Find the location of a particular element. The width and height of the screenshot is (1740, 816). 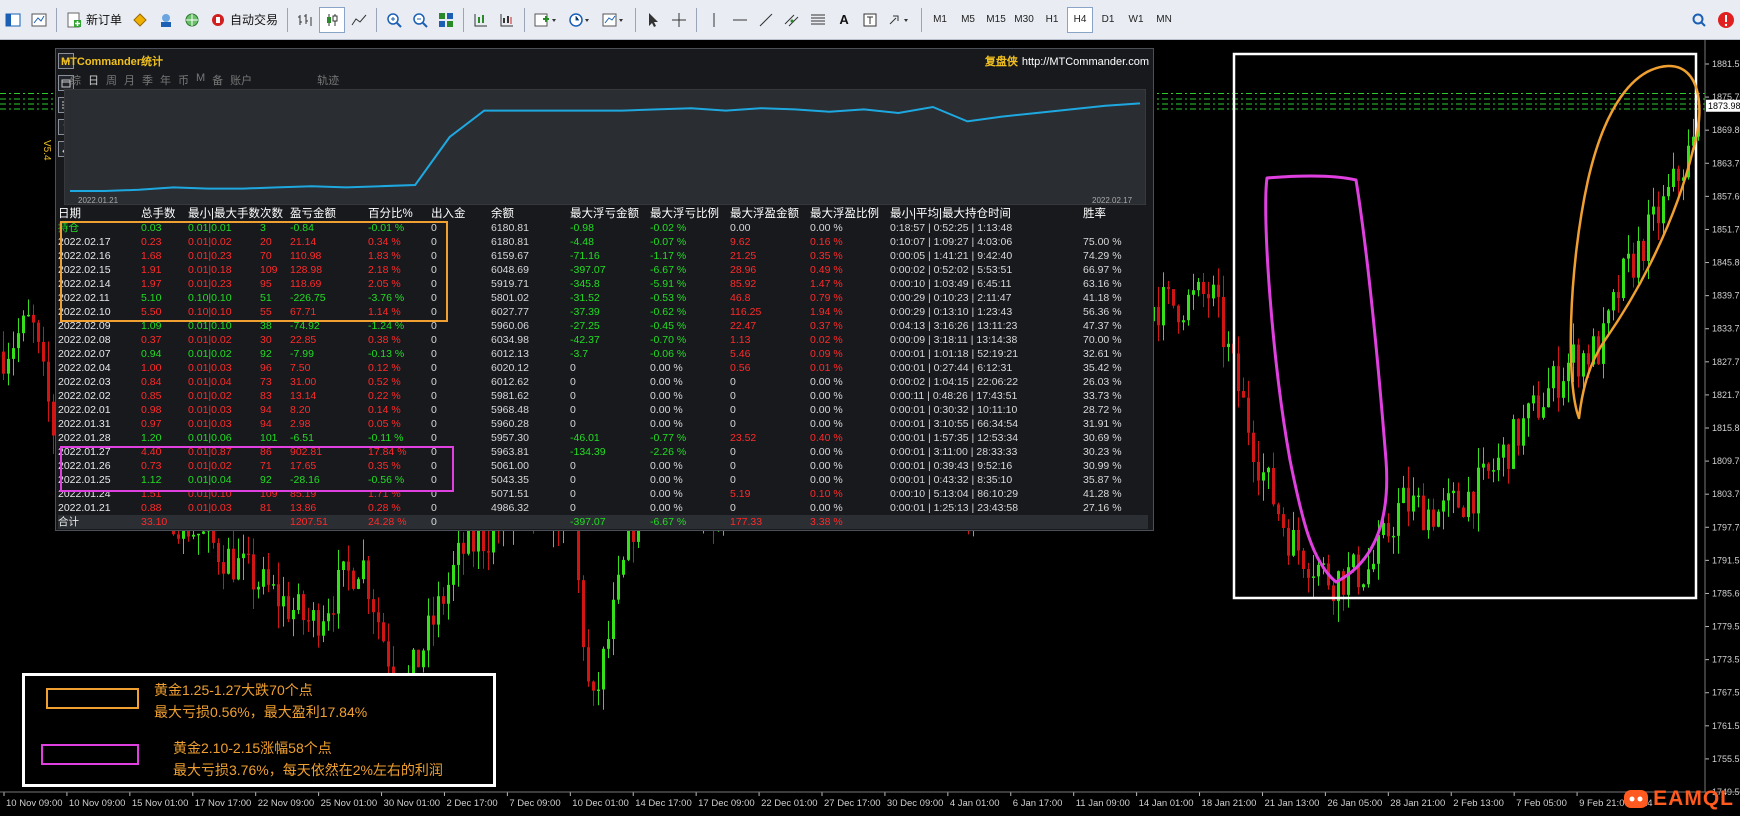

cursor-icon is located at coordinates (653, 20).